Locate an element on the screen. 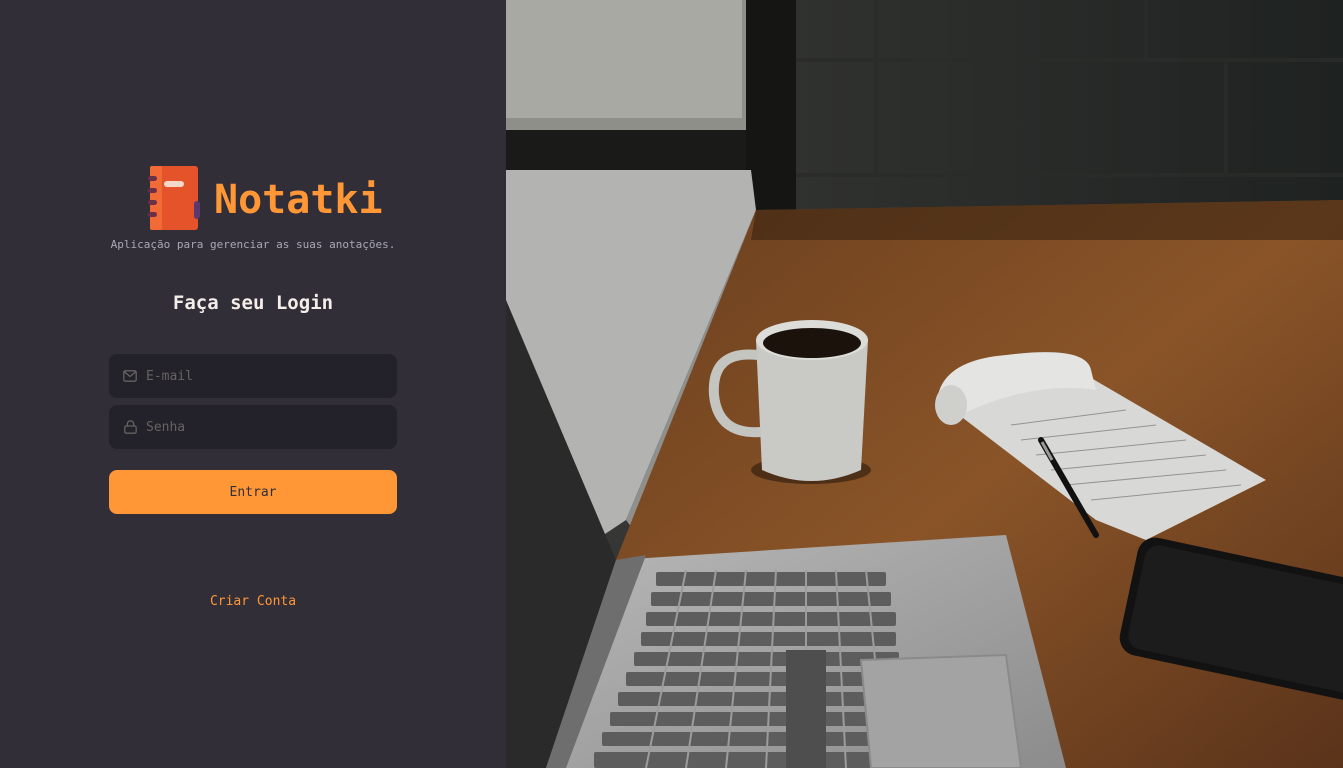  create-account-link: Criar Conta is located at coordinates (253, 601).